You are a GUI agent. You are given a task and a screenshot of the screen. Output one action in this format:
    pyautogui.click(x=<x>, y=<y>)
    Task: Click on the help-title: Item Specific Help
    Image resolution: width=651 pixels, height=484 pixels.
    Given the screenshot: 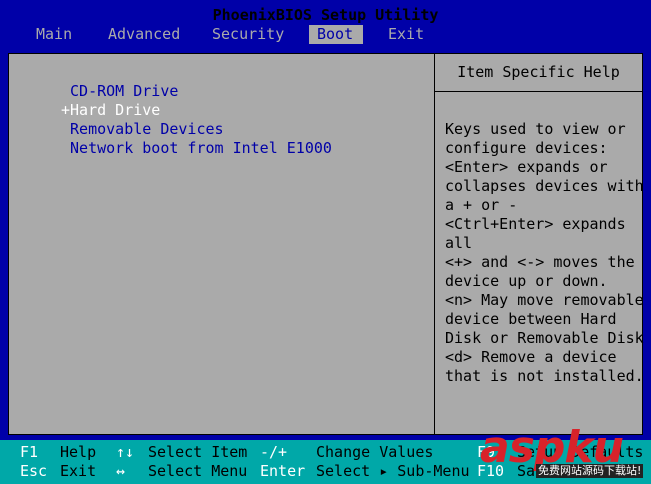 What is the action you would take?
    pyautogui.click(x=538, y=72)
    